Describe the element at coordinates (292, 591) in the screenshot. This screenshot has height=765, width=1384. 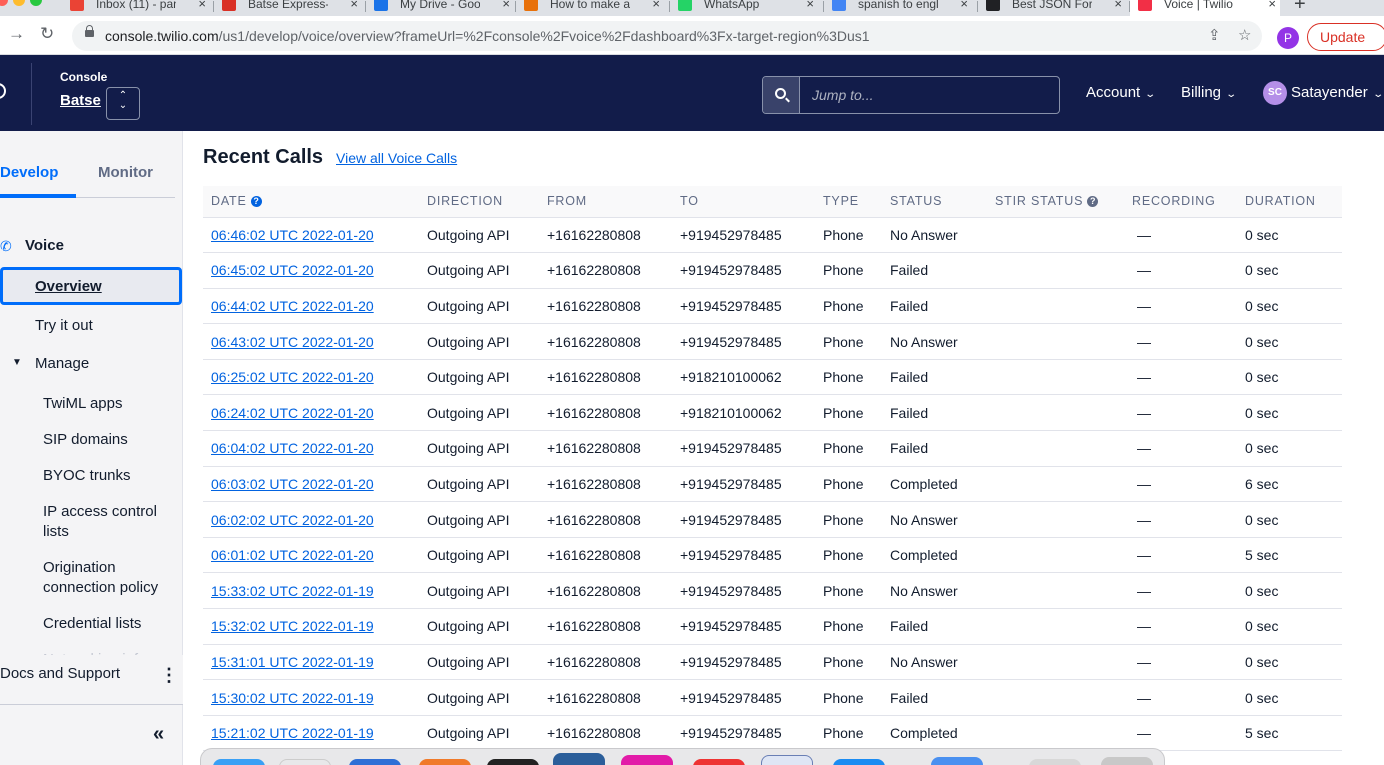
I see `call-date-link: 15:33:02 UTC 2022-01-19` at that location.